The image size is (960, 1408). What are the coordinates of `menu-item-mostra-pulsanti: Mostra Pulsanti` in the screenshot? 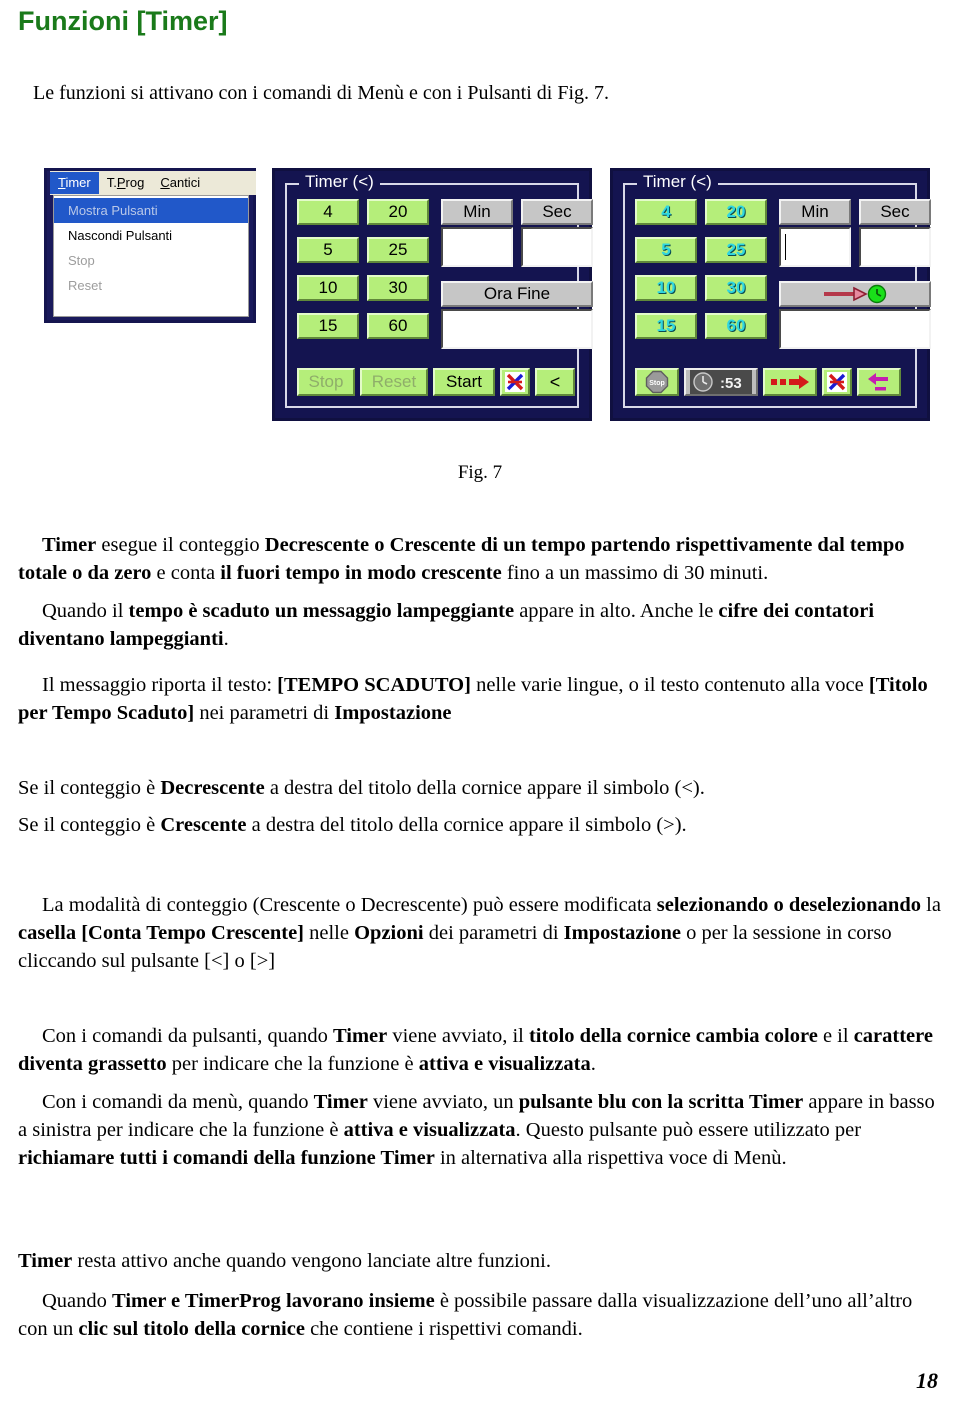 It's located at (151, 210).